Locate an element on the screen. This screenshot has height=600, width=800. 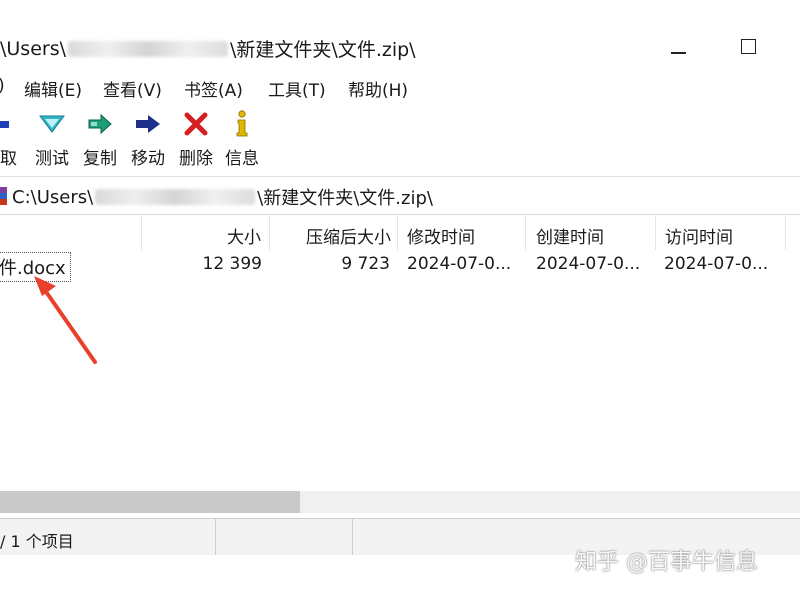
column-header-name is located at coordinates (71, 233).